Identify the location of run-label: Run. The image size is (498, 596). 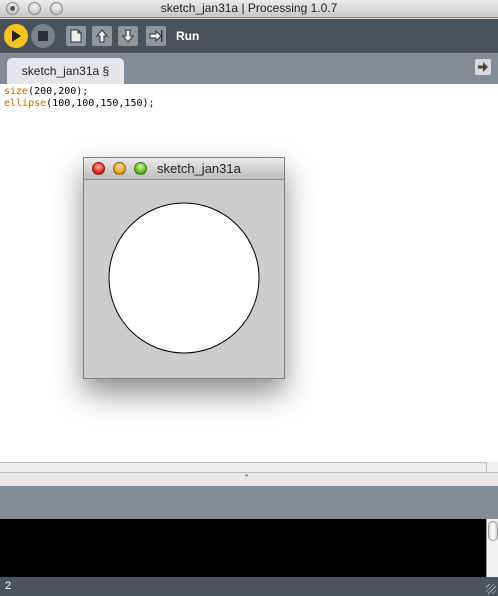
(188, 36).